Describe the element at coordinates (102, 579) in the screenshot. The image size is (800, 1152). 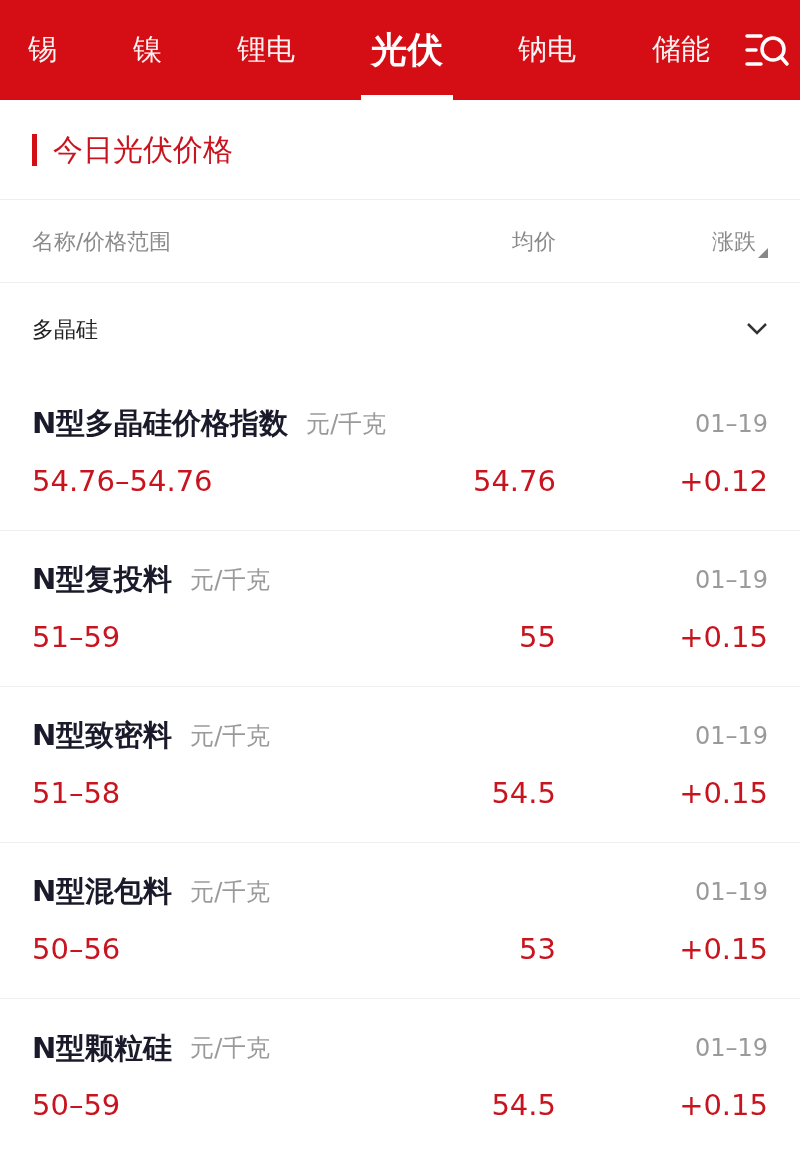
I see `product-name: N型复投料` at that location.